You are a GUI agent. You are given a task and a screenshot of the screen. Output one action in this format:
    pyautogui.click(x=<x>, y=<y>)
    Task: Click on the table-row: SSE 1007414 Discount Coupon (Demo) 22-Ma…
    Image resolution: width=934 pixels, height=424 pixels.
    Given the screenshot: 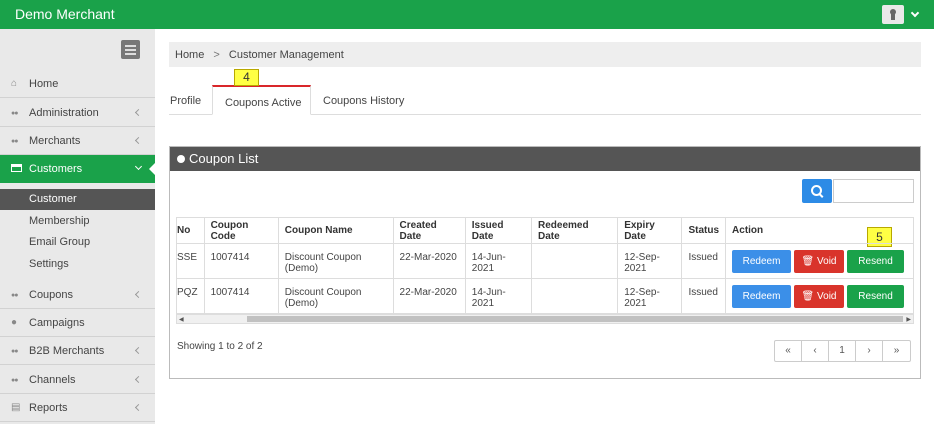 What is the action you would take?
    pyautogui.click(x=545, y=261)
    